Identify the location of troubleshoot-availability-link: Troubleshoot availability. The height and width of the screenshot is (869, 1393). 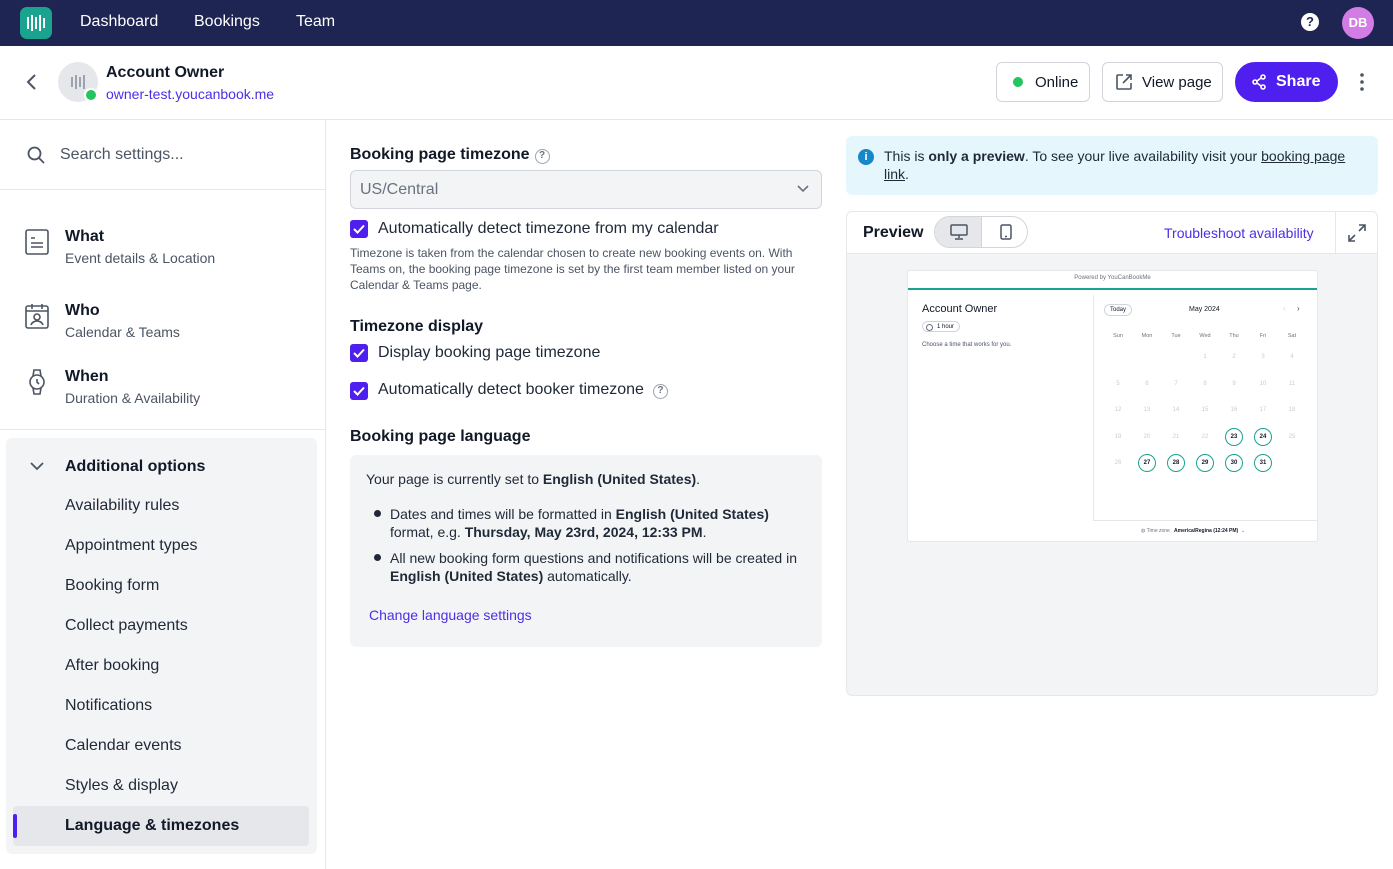
(1239, 233).